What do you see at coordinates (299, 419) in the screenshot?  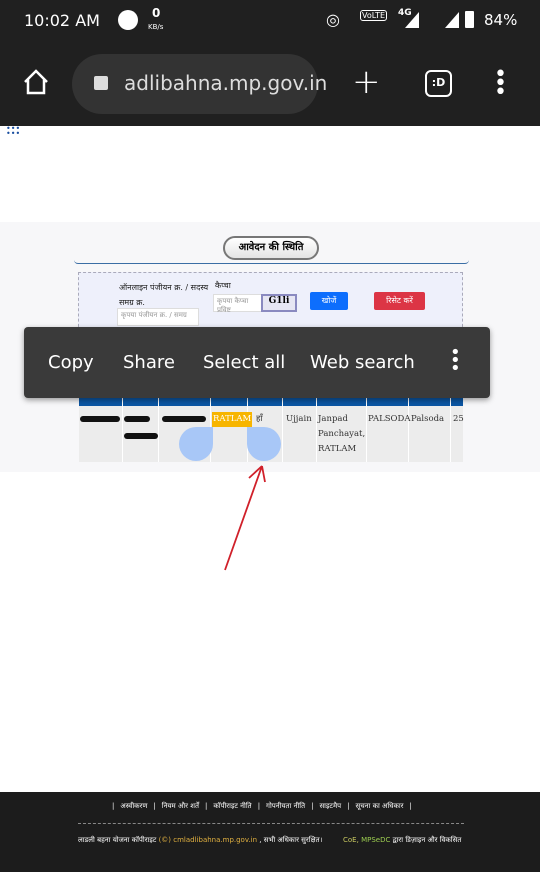 I see `table-cell: Ujjain` at bounding box center [299, 419].